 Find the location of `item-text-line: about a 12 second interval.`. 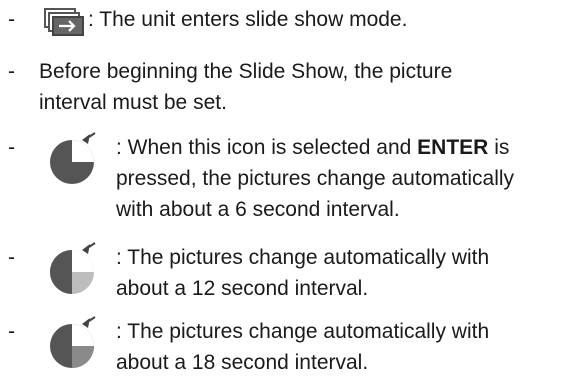

item-text-line: about a 12 second interval. is located at coordinates (242, 288).